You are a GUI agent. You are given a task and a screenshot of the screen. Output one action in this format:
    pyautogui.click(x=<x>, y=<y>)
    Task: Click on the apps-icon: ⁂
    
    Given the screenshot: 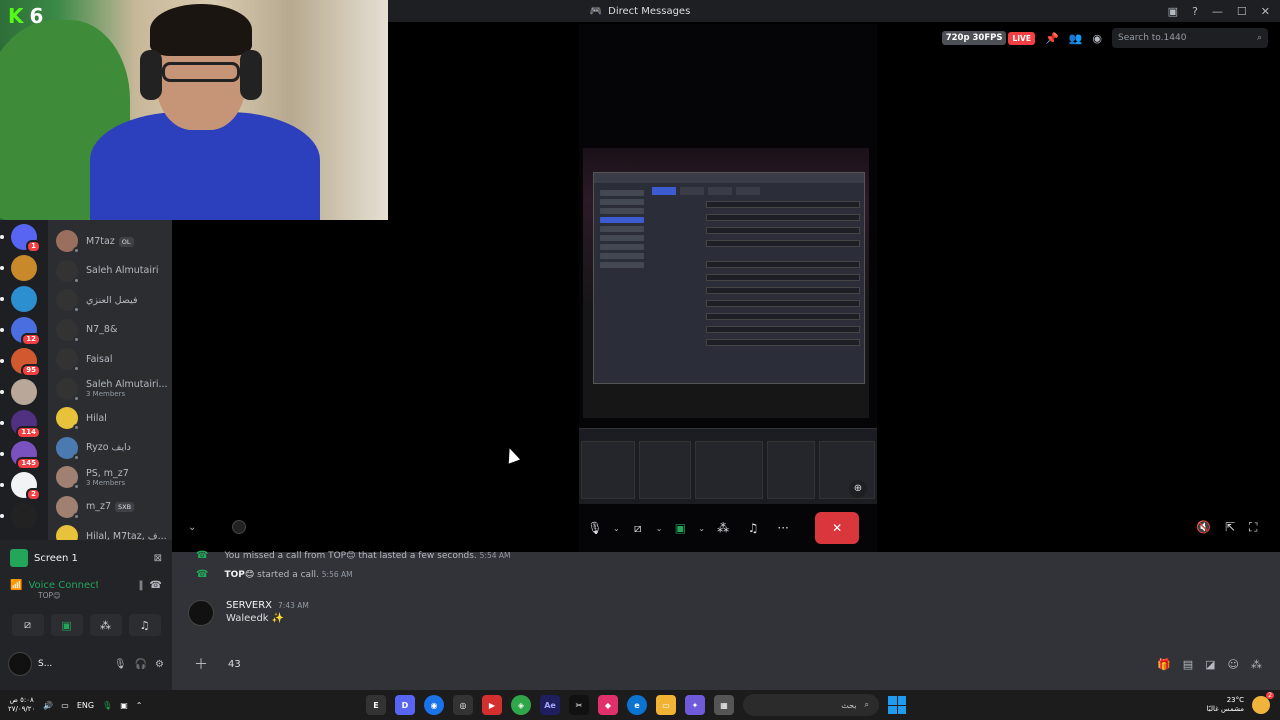 What is the action you would take?
    pyautogui.click(x=1256, y=664)
    